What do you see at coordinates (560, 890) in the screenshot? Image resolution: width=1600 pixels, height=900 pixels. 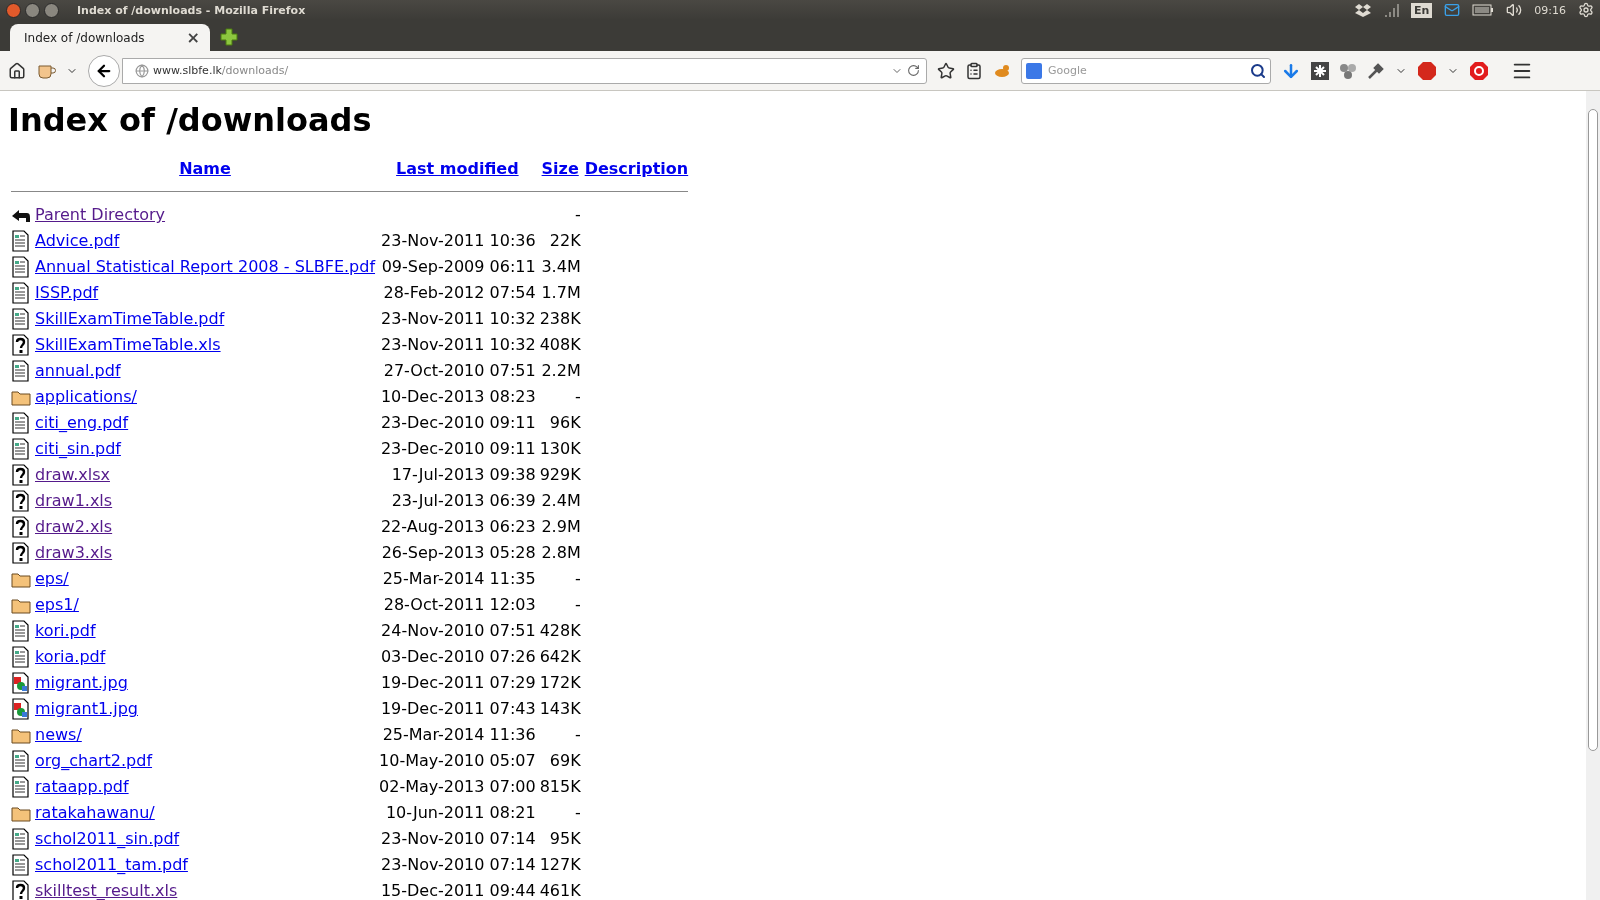 I see `file-size: 461K` at bounding box center [560, 890].